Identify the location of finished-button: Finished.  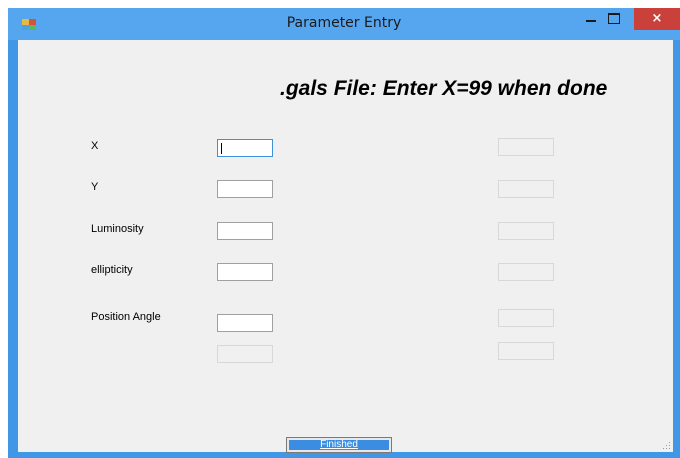
(339, 445).